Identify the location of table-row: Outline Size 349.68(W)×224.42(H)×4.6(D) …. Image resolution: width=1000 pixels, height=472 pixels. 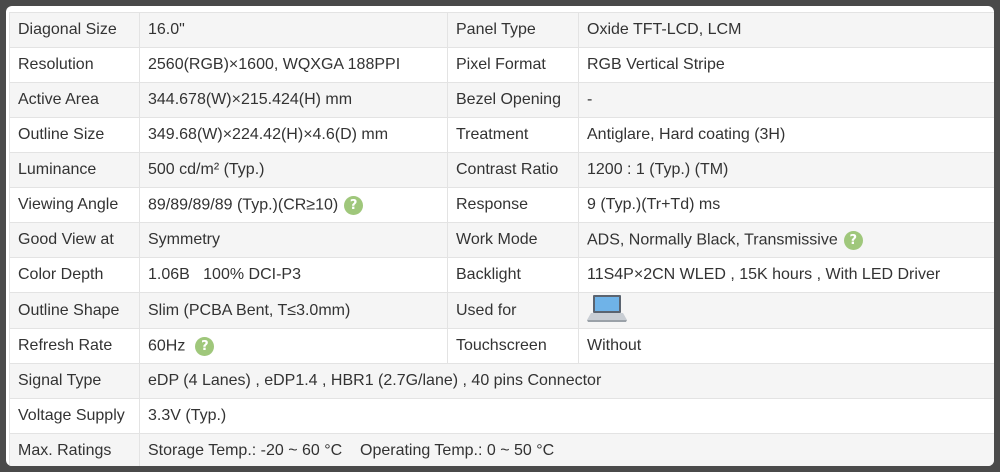
(501, 135).